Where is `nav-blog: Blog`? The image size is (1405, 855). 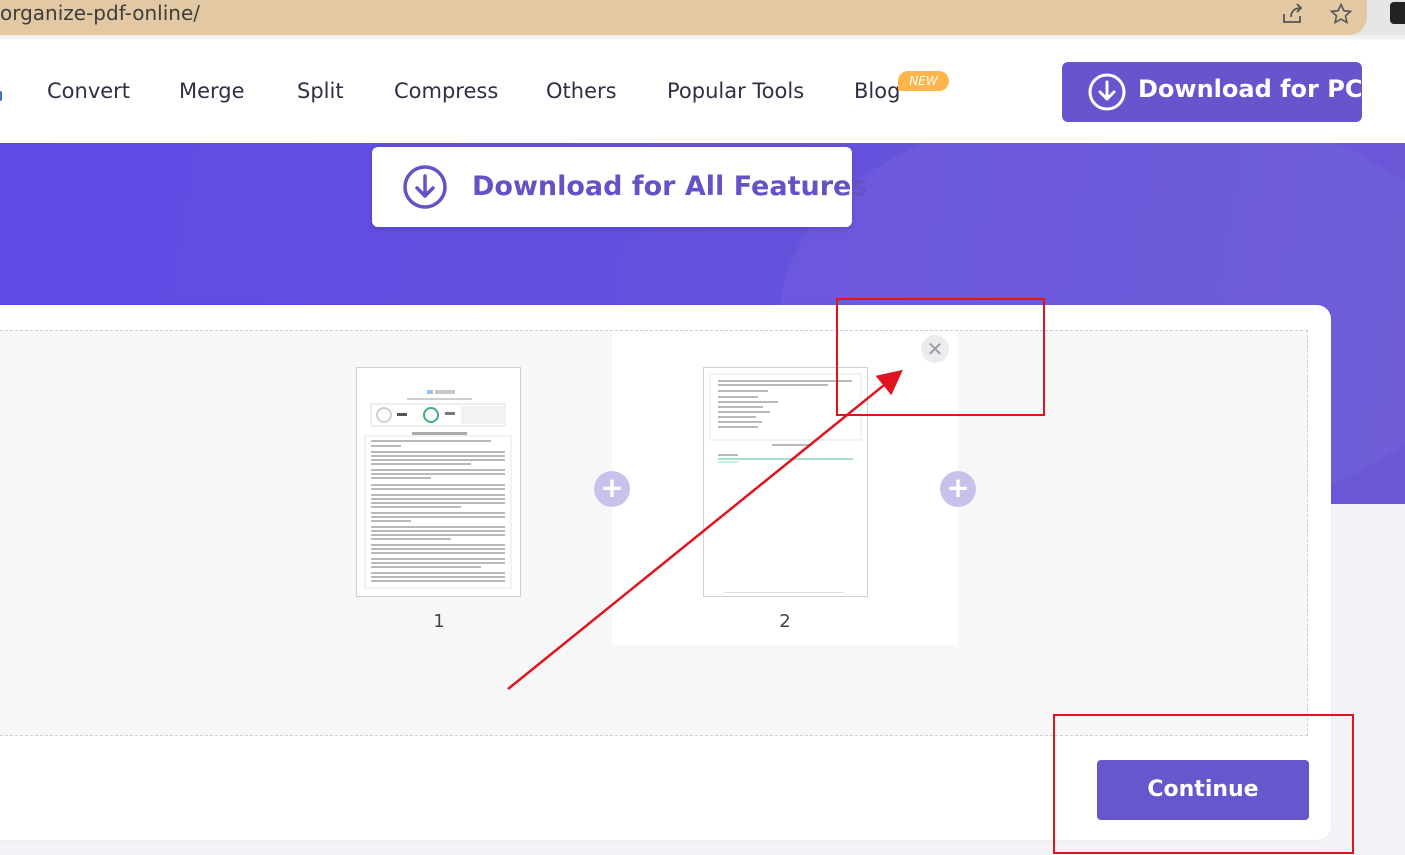
nav-blog: Blog is located at coordinates (877, 91).